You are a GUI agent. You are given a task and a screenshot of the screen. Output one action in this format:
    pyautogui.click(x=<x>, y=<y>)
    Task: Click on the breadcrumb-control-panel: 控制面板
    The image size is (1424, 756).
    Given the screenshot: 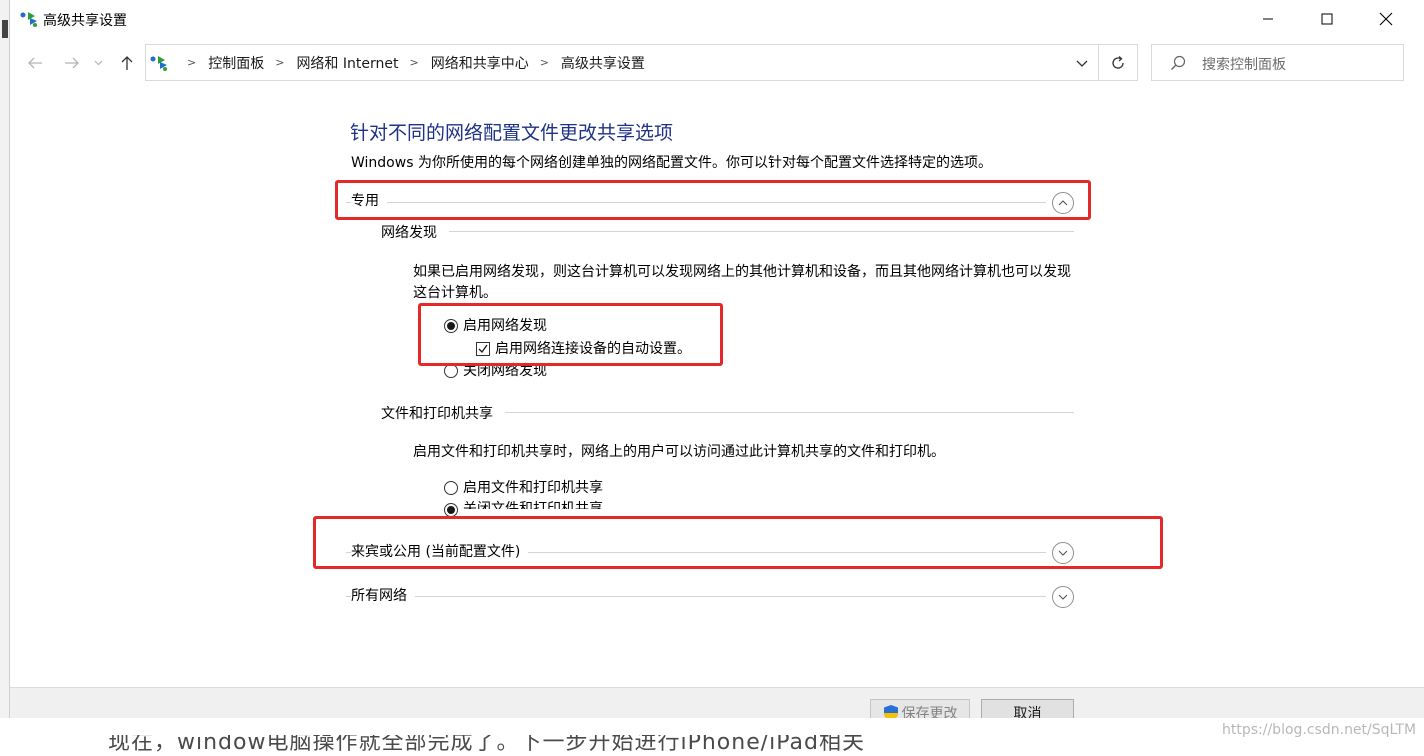 What is the action you would take?
    pyautogui.click(x=236, y=63)
    